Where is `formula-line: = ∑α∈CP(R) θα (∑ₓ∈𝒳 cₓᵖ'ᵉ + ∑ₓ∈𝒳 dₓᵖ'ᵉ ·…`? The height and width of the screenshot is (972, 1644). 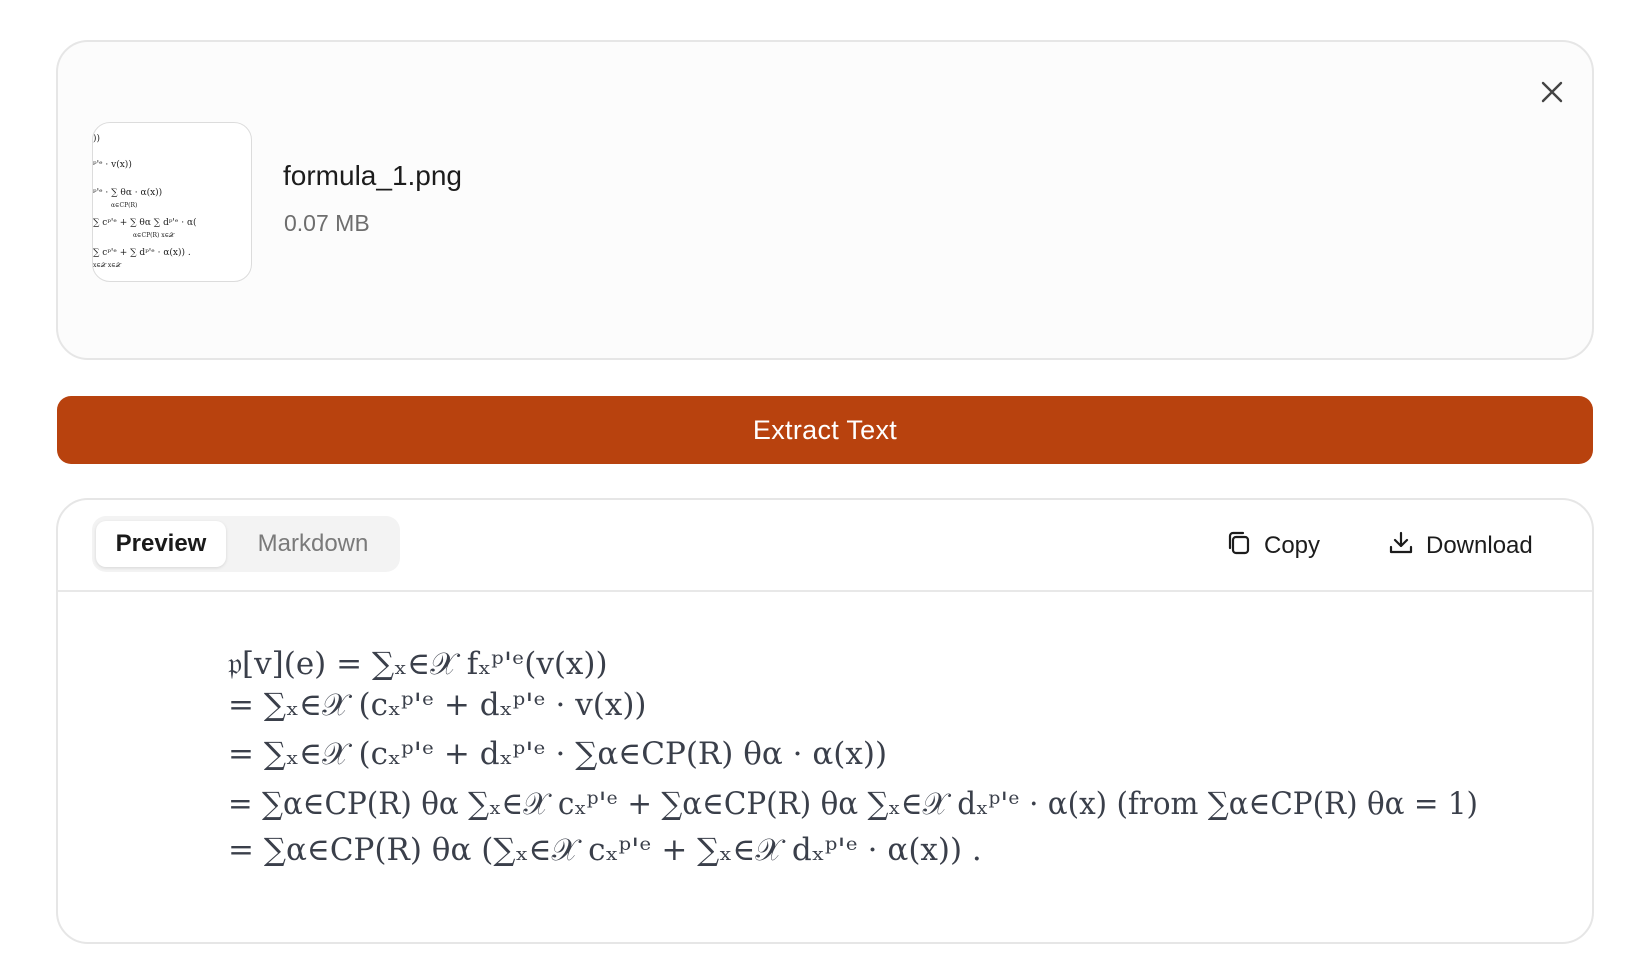 formula-line: = ∑α∈CP(R) θα (∑ₓ∈𝒳 cₓᵖ'ᵉ + ∑ₓ∈𝒳 dₓᵖ'ᵉ ·… is located at coordinates (605, 850).